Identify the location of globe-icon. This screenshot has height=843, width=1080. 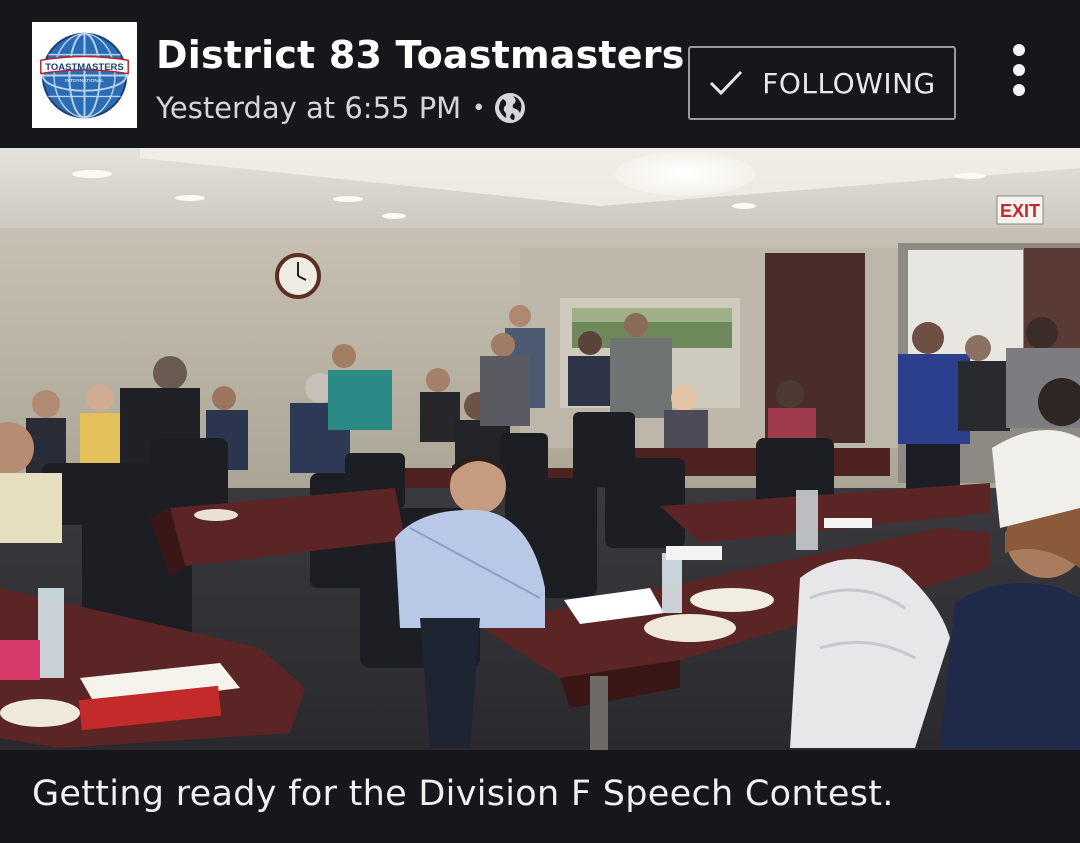
(510, 108).